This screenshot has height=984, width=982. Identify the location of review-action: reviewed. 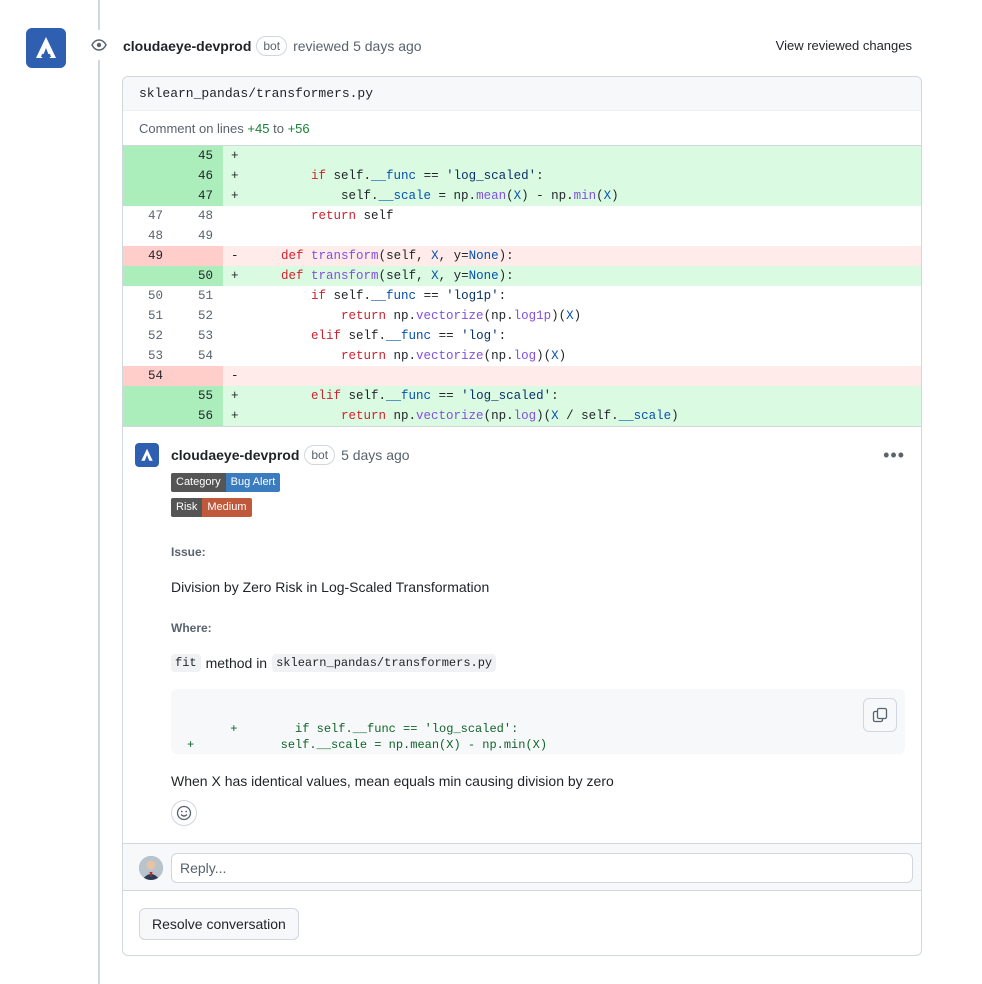
(321, 46).